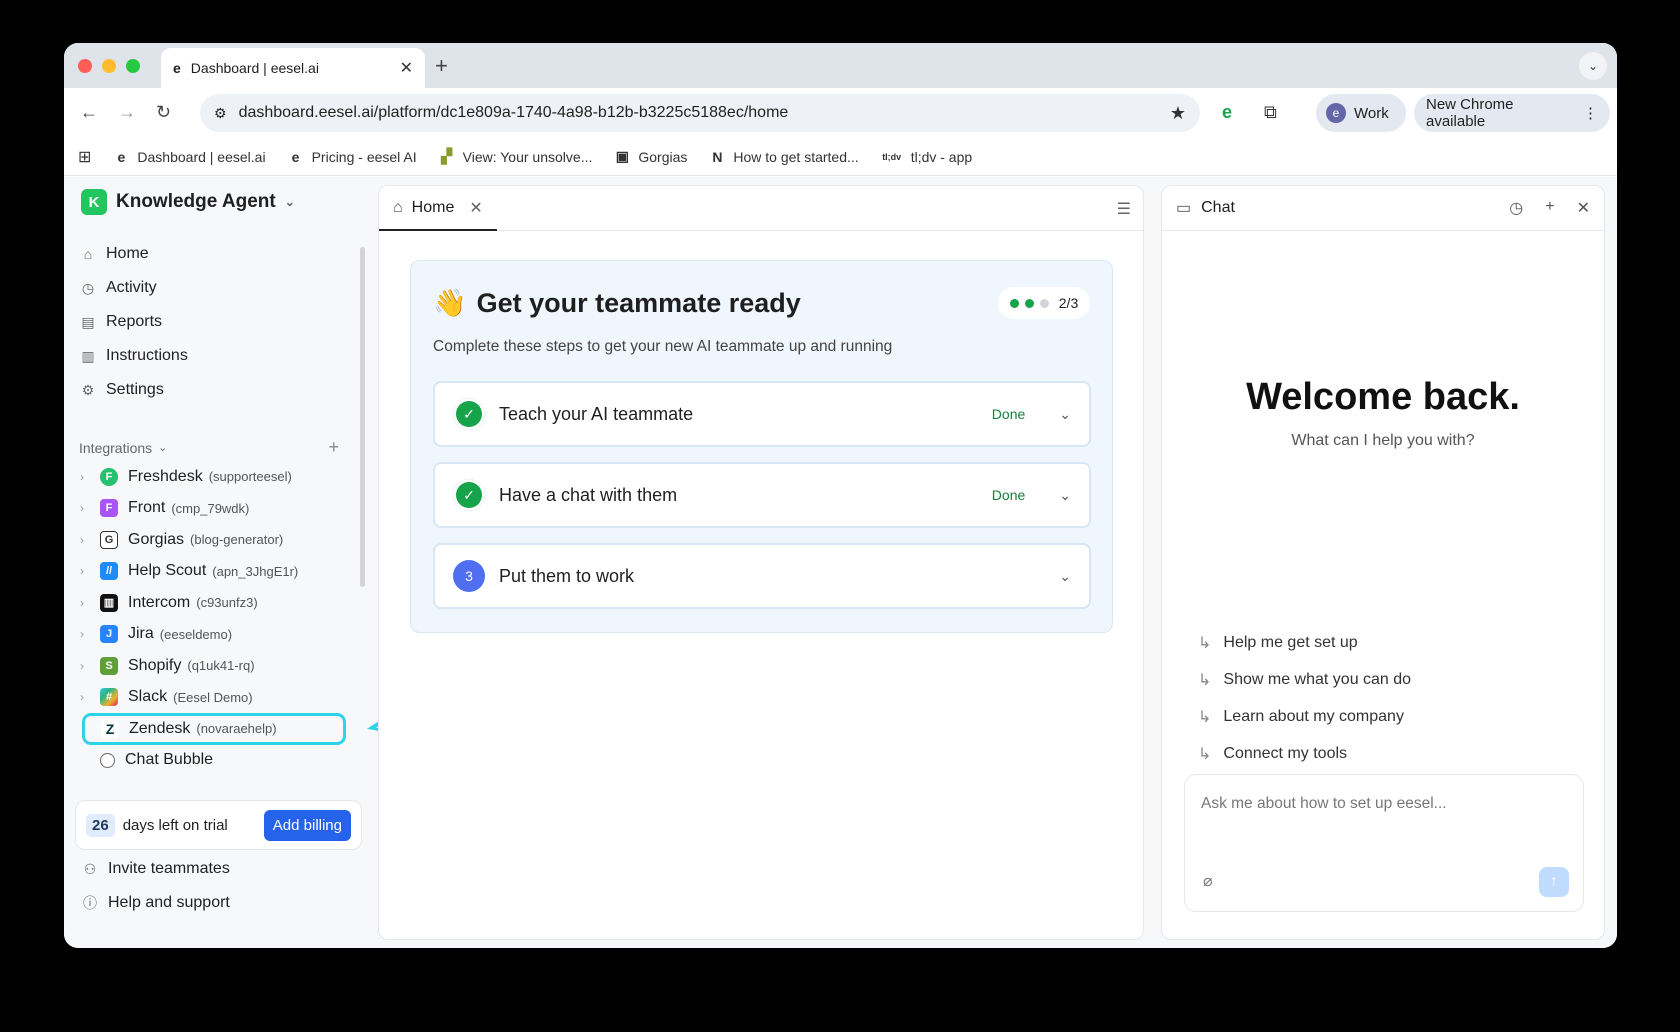 This screenshot has height=1032, width=1680. I want to click on invite-teammates-link: ⚇ Invite teammates, so click(156, 869).